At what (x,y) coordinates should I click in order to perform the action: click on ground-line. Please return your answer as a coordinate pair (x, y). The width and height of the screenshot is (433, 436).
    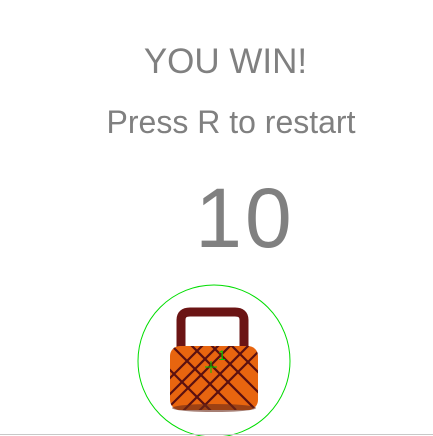
    Looking at the image, I should click on (216, 434).